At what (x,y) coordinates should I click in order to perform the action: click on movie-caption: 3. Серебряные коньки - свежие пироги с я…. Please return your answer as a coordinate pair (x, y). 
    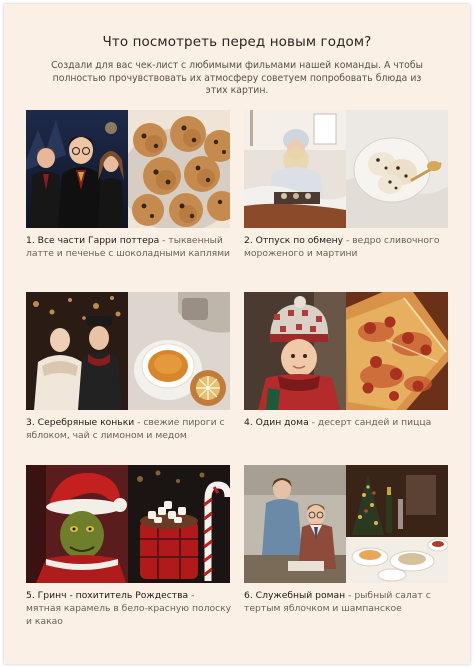
    Looking at the image, I should click on (129, 430).